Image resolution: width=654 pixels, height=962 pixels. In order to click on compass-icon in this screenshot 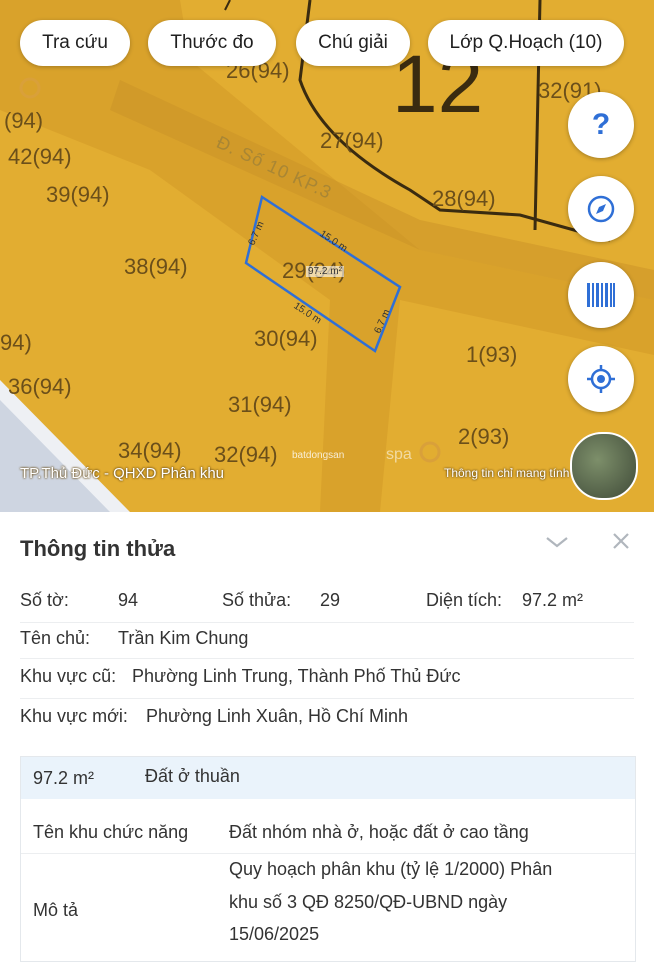, I will do `click(601, 209)`.